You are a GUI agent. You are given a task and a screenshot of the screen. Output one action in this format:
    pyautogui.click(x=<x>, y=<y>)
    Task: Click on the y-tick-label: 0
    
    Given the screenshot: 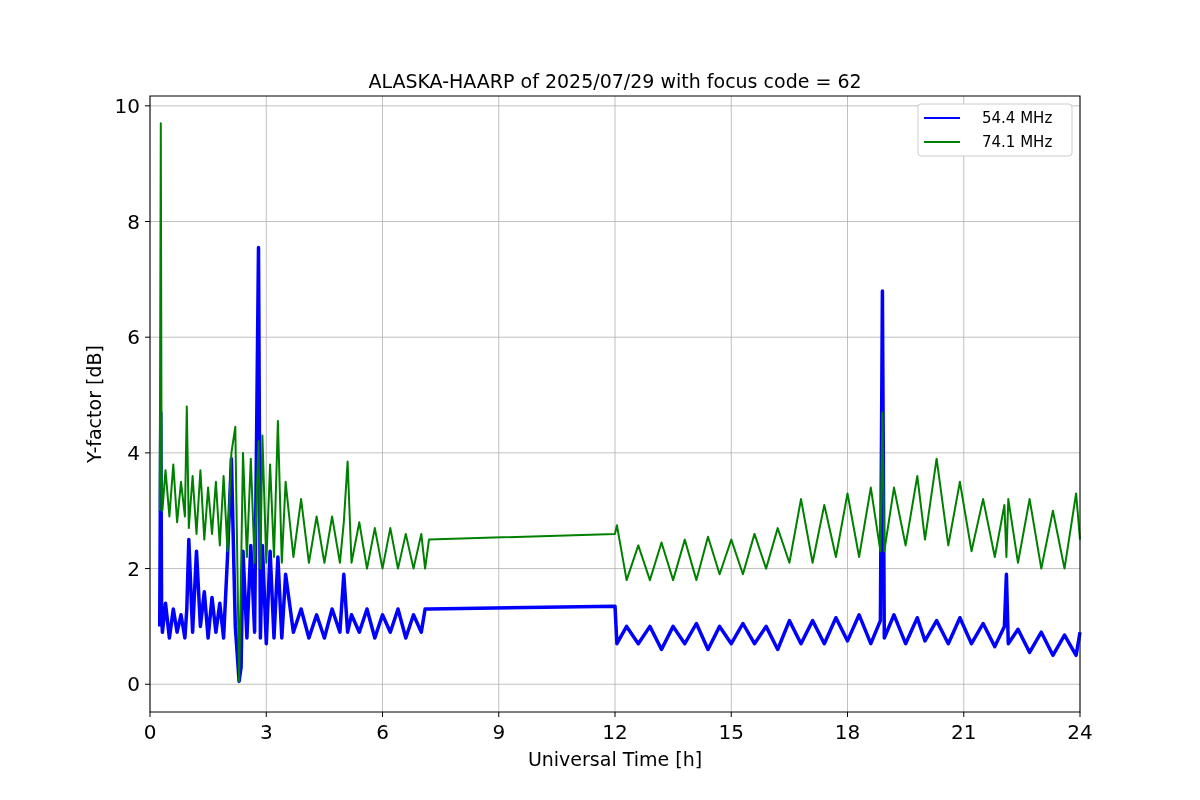 What is the action you would take?
    pyautogui.click(x=133, y=684)
    